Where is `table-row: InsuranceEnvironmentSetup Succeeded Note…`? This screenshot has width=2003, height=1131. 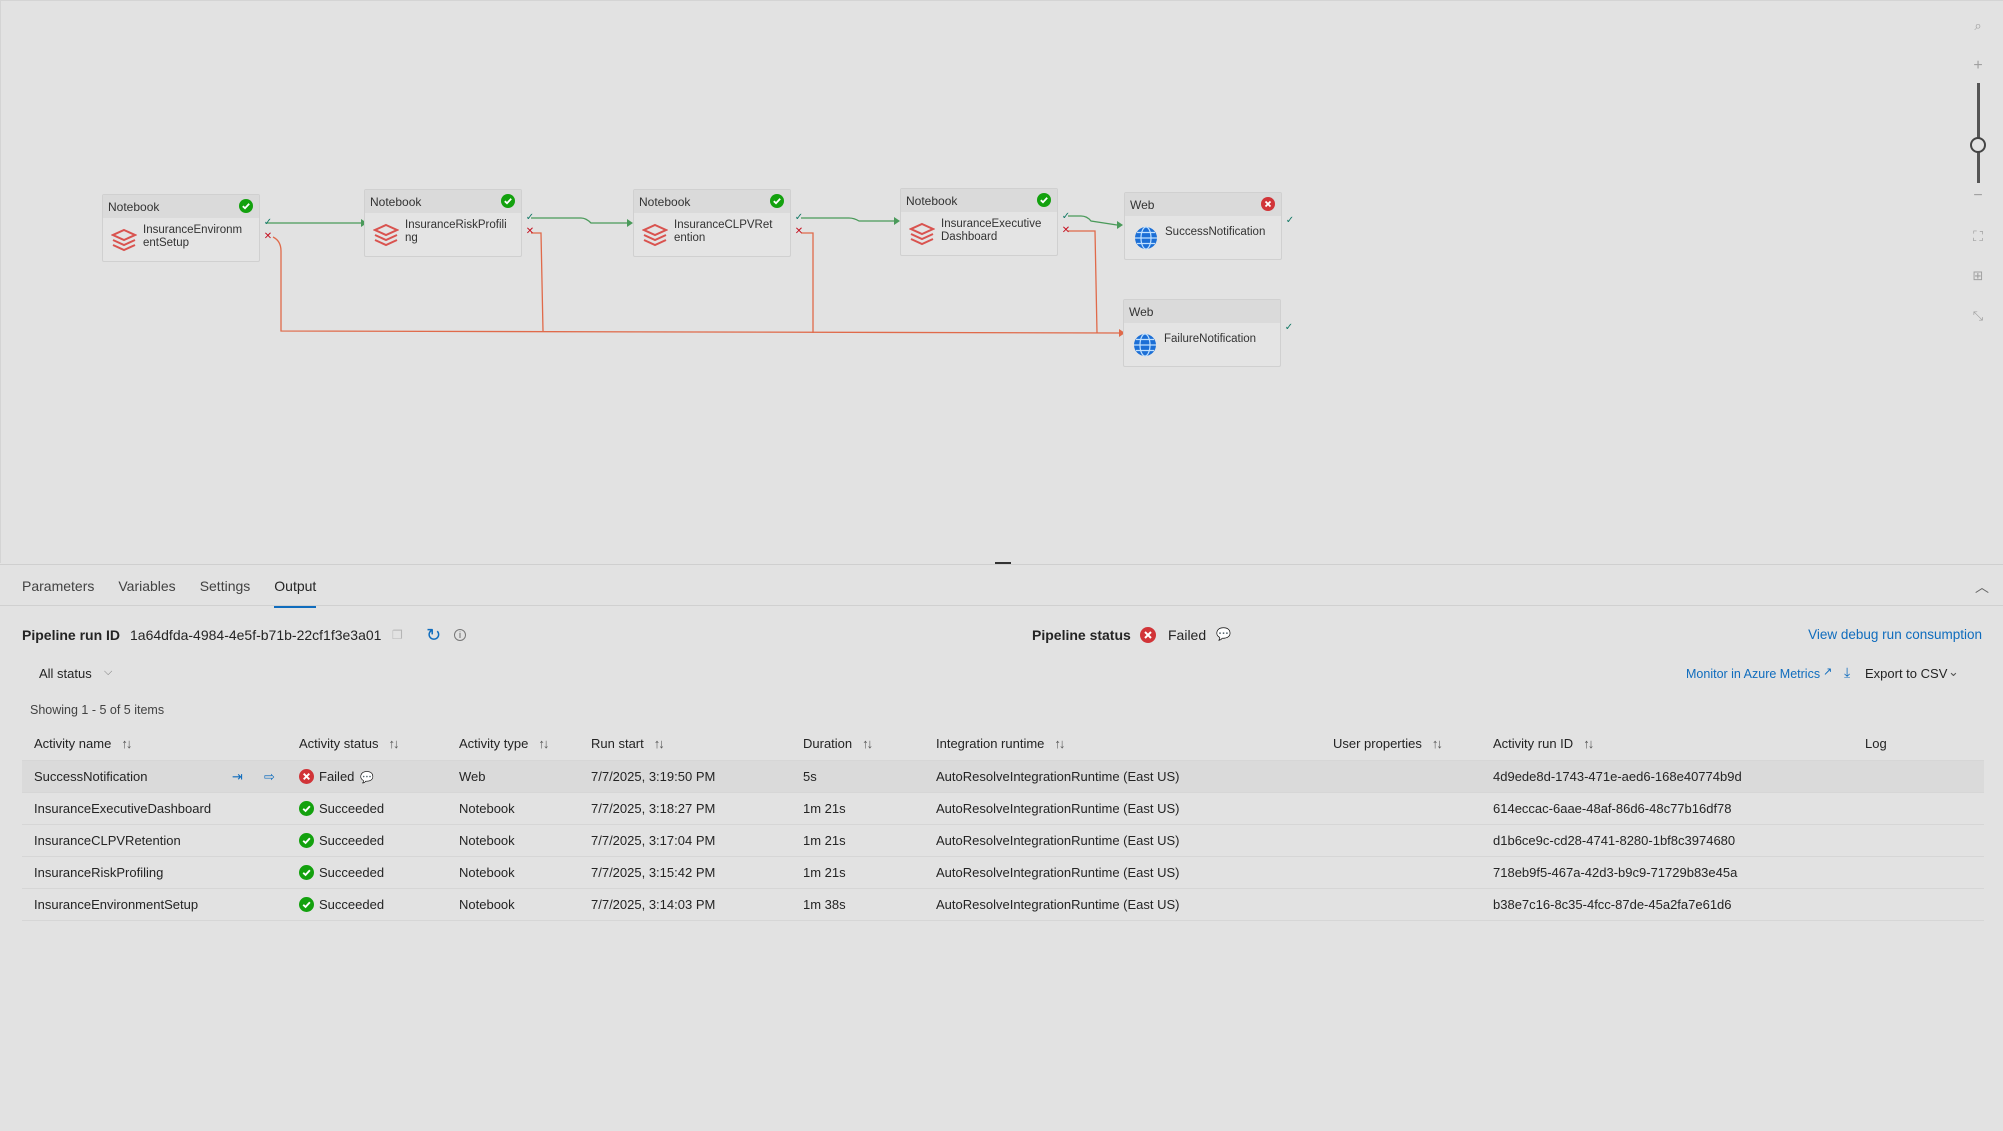
table-row: InsuranceEnvironmentSetup Succeeded Note… is located at coordinates (1003, 905).